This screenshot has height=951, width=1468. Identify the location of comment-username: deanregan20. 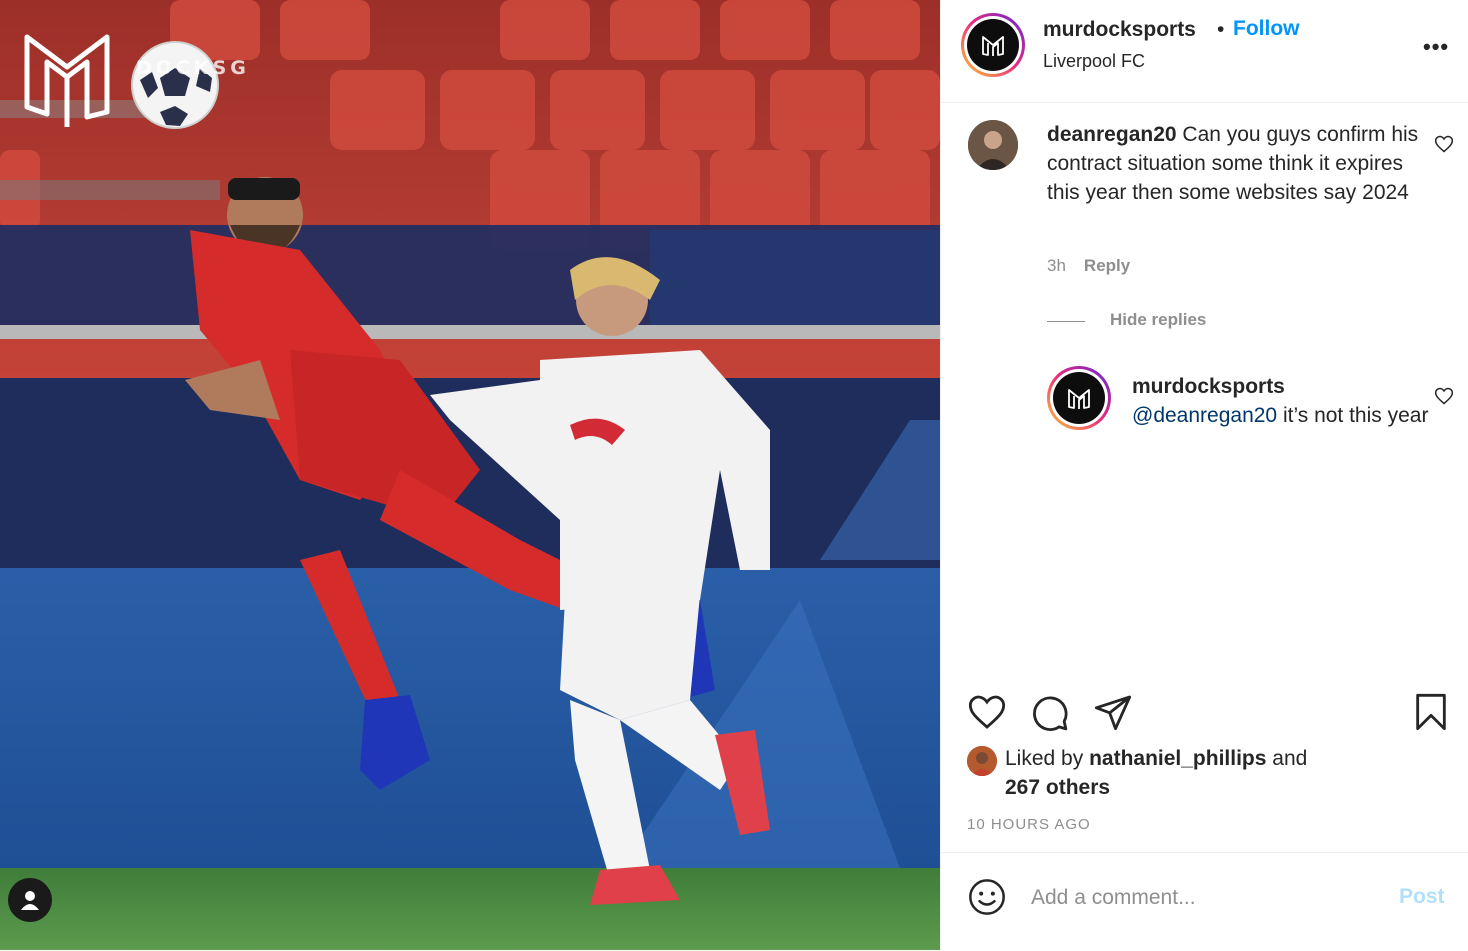
(1112, 134).